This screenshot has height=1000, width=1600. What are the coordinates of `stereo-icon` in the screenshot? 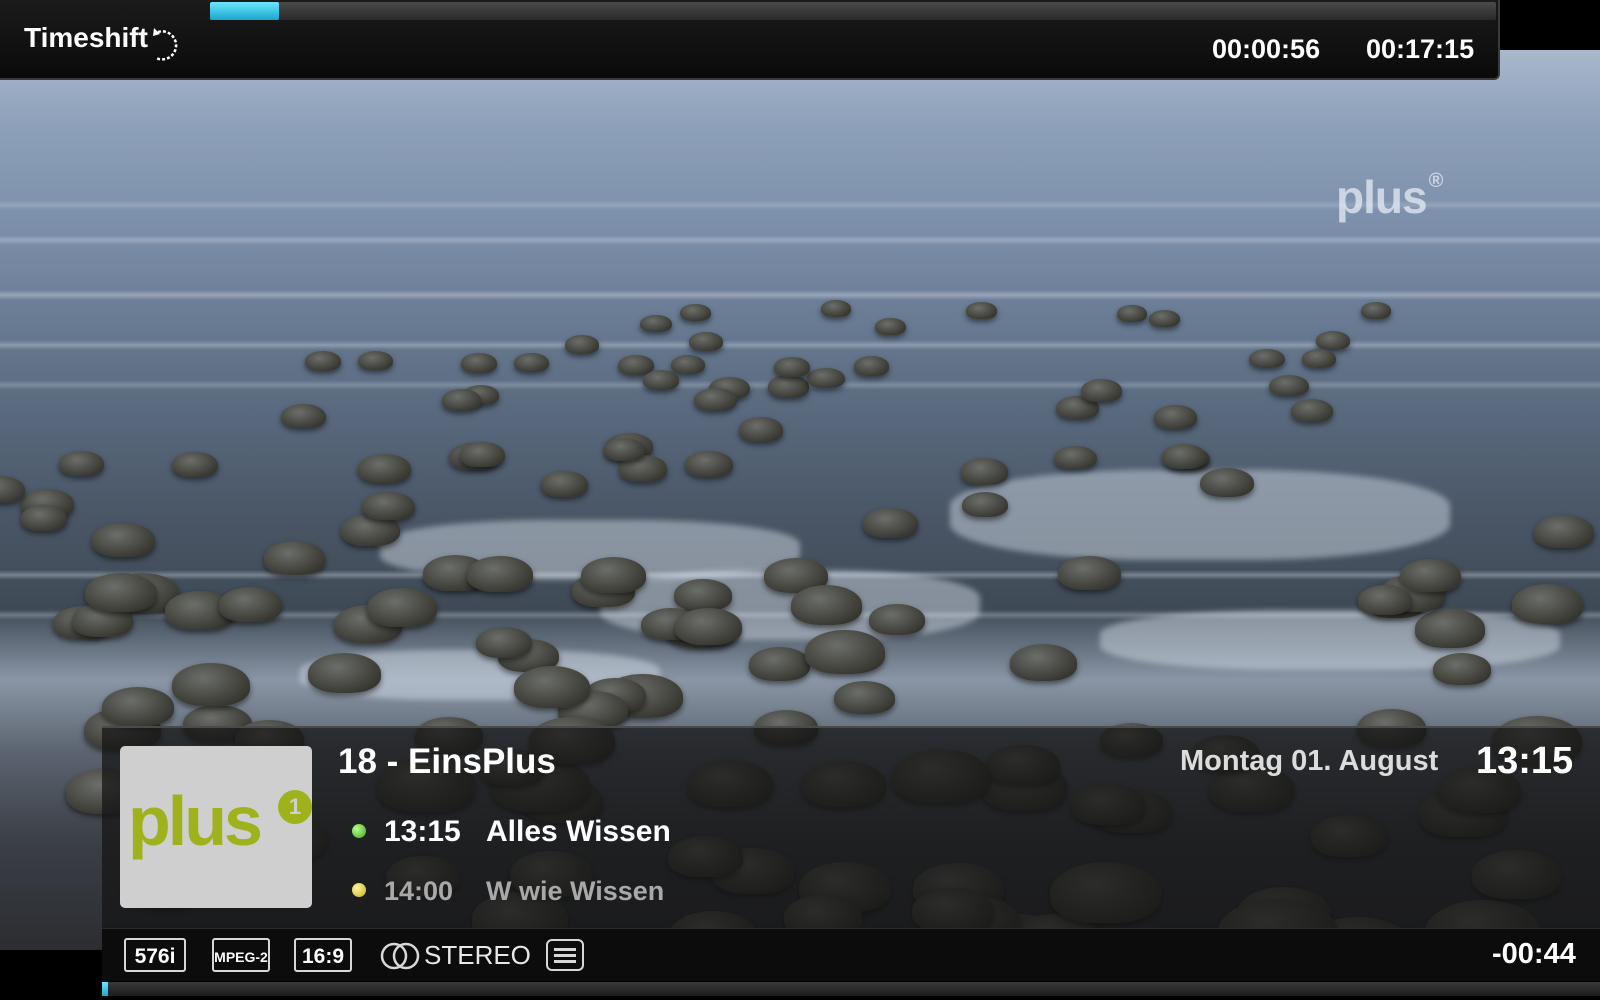 It's located at (400, 956).